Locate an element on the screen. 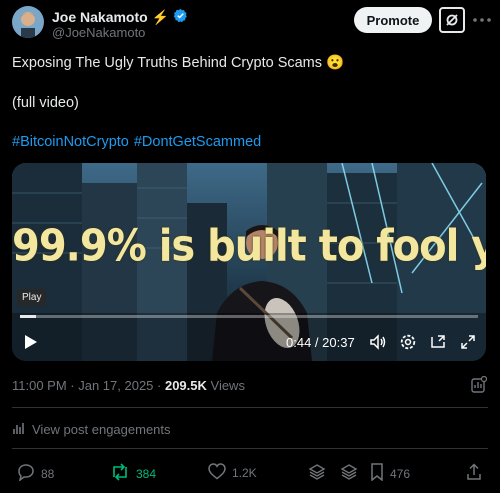 The image size is (500, 493). fullscreen-icon is located at coordinates (468, 344).